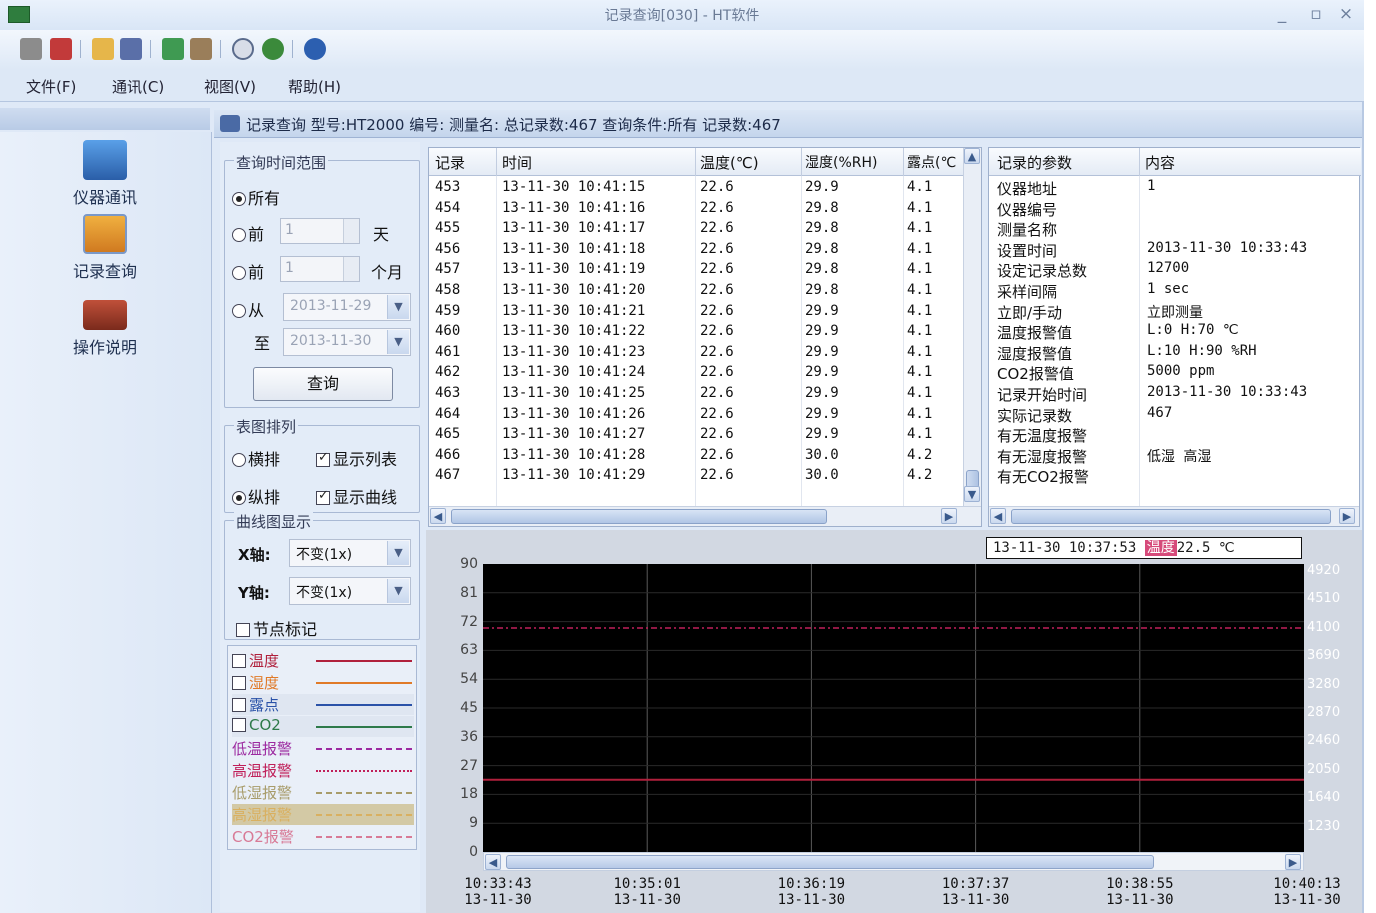 The image size is (1376, 913). What do you see at coordinates (356, 458) in the screenshot?
I see `show-list-checkbox: 显示列表` at bounding box center [356, 458].